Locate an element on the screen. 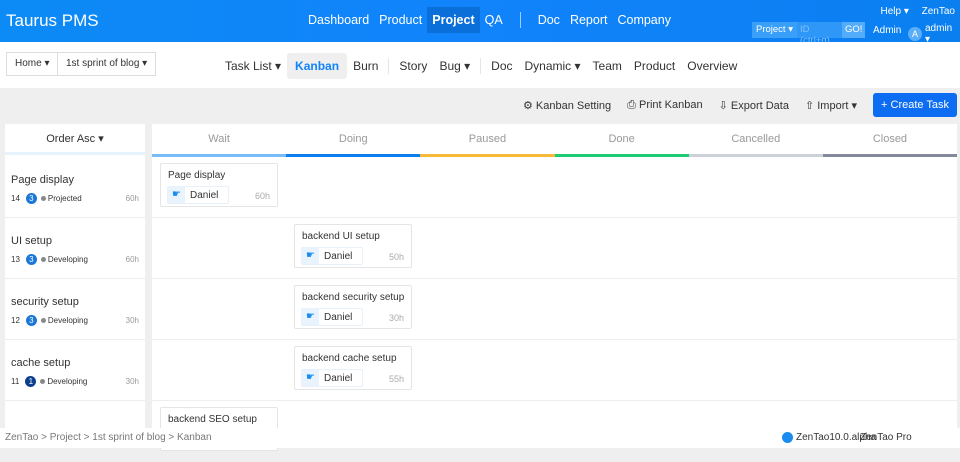 Image resolution: width=960 pixels, height=462 pixels. nav-doc: Doc is located at coordinates (549, 20).